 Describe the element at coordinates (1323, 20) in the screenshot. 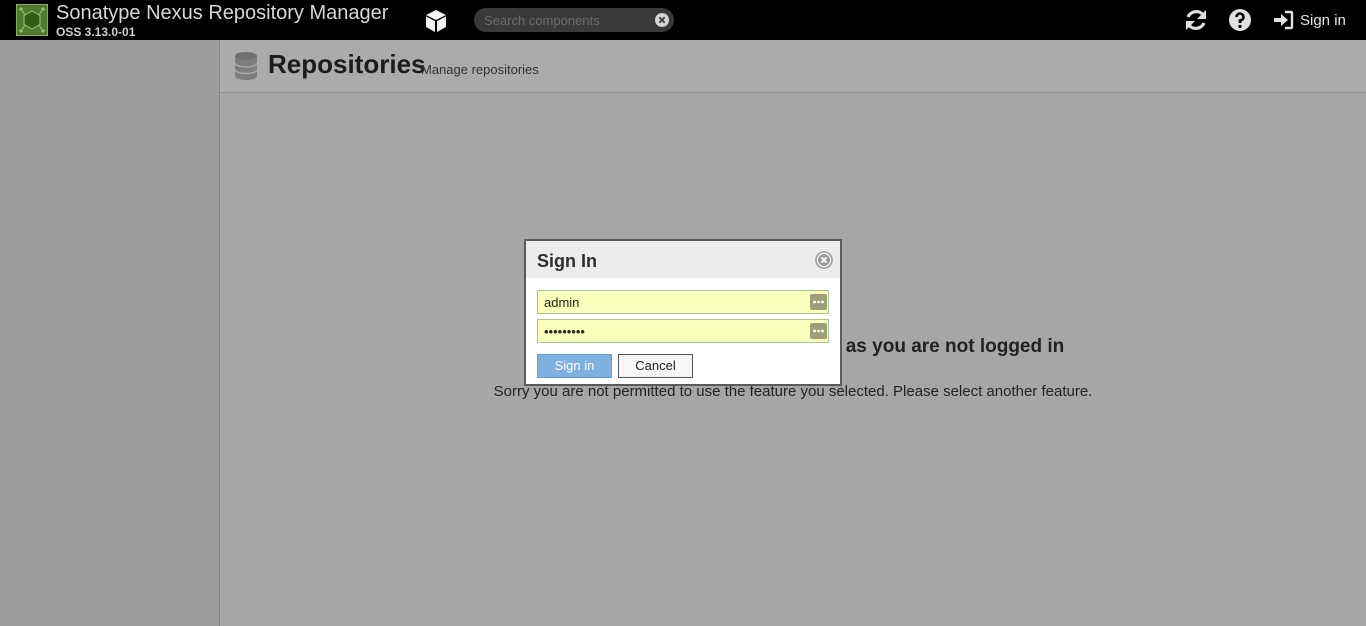

I see `sign-in-label: Sign in` at that location.